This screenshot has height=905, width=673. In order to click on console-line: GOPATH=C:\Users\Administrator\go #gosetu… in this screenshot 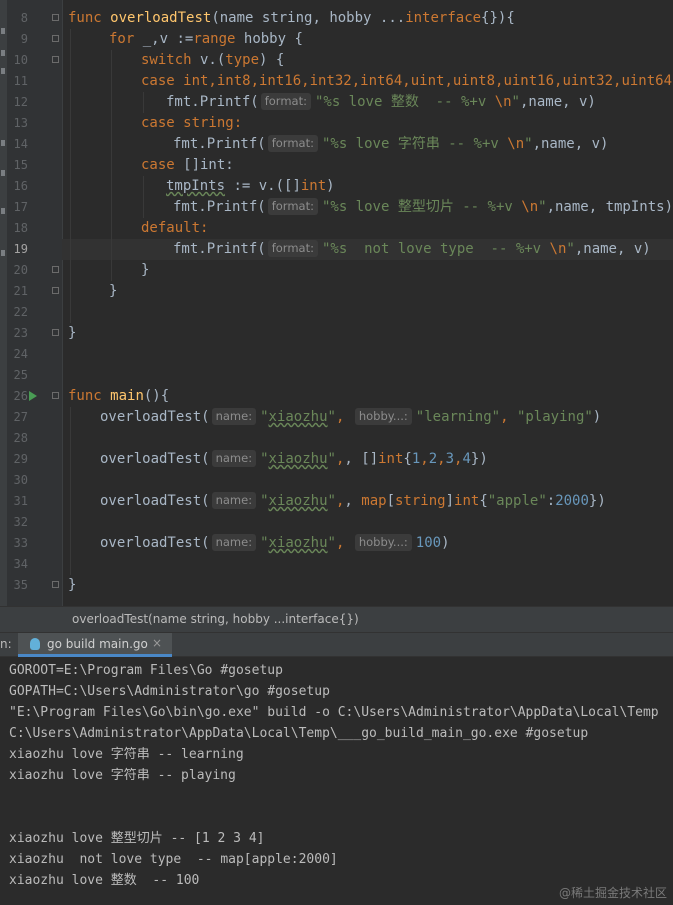, I will do `click(169, 691)`.